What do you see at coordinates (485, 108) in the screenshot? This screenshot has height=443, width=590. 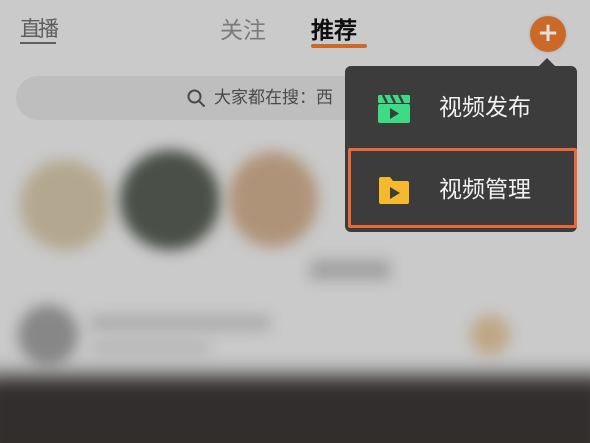 I see `menu-item-label: 视频发布` at bounding box center [485, 108].